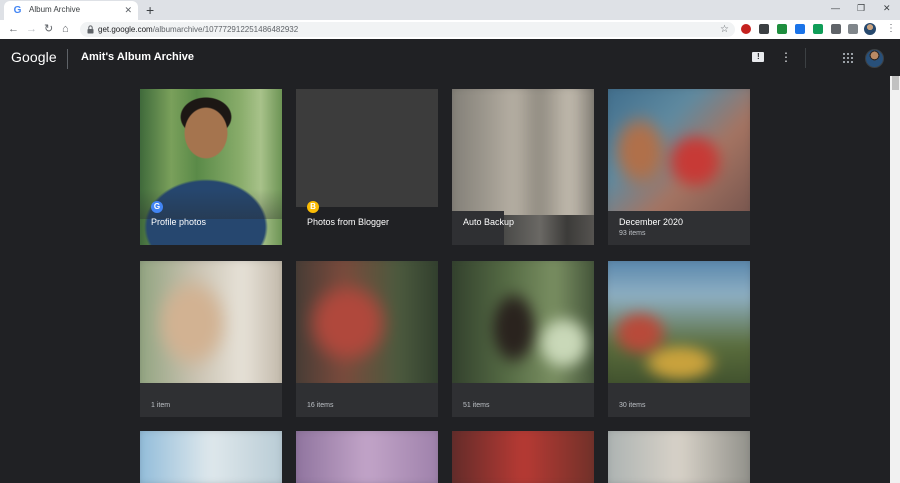 The height and width of the screenshot is (483, 900). What do you see at coordinates (211, 167) in the screenshot?
I see `album-card-profile-photos: G Profile photos` at bounding box center [211, 167].